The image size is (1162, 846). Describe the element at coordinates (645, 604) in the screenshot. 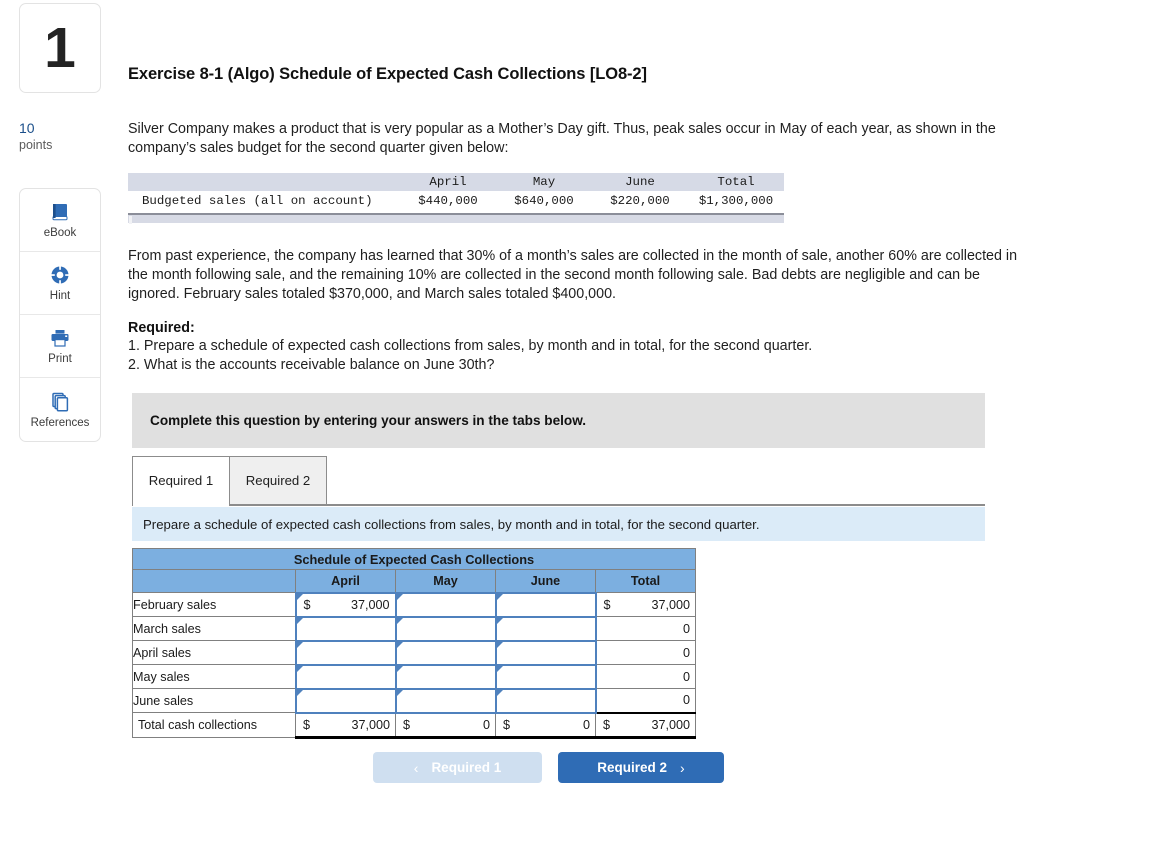

I see `computed-february-total: $37,000` at that location.